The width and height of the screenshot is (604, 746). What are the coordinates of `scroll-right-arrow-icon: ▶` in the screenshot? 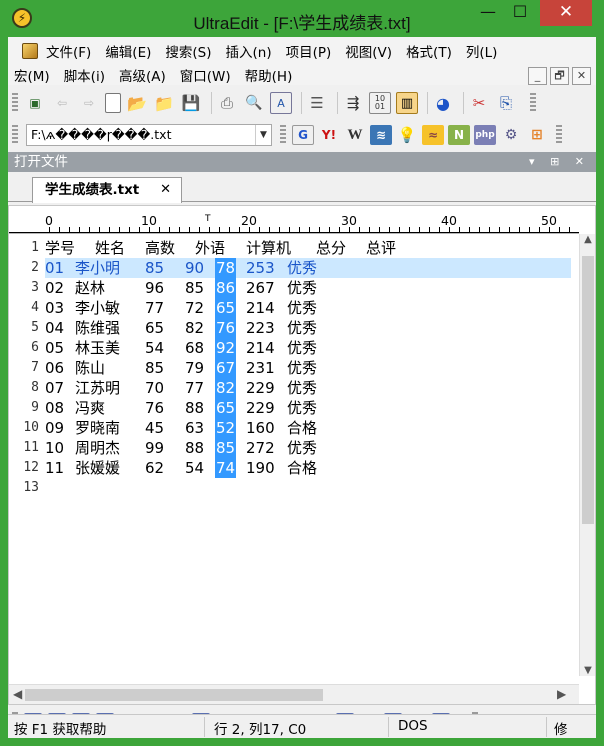 It's located at (561, 694).